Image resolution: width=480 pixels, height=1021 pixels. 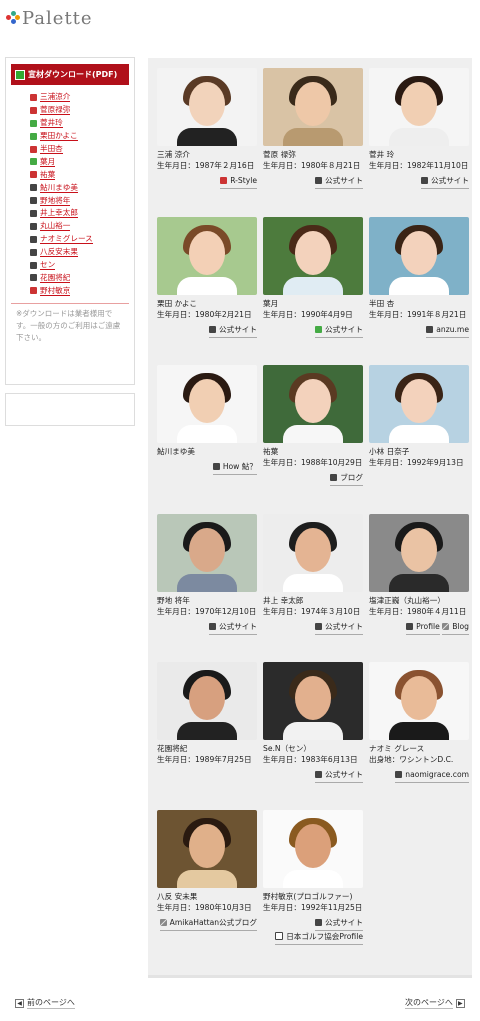 What do you see at coordinates (59, 213) in the screenshot?
I see `download-link: 井上幸太郎` at bounding box center [59, 213].